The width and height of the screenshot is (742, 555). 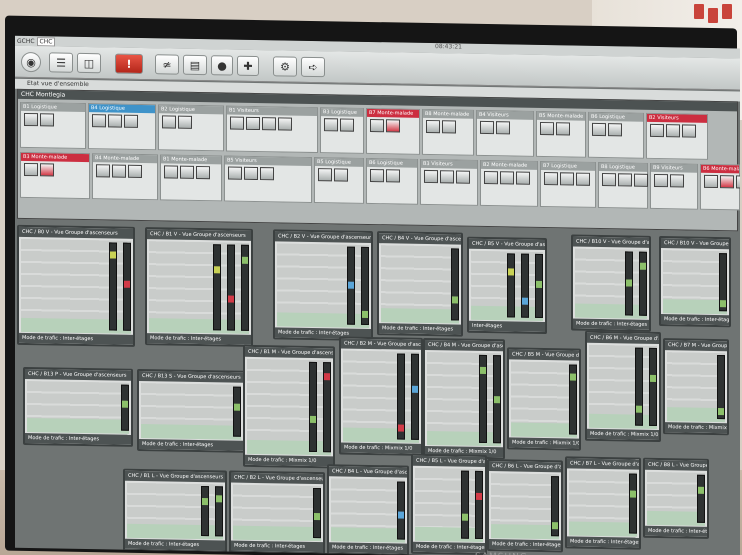 I want to click on group-tile: B2 Monte-malade, so click(x=509, y=183).